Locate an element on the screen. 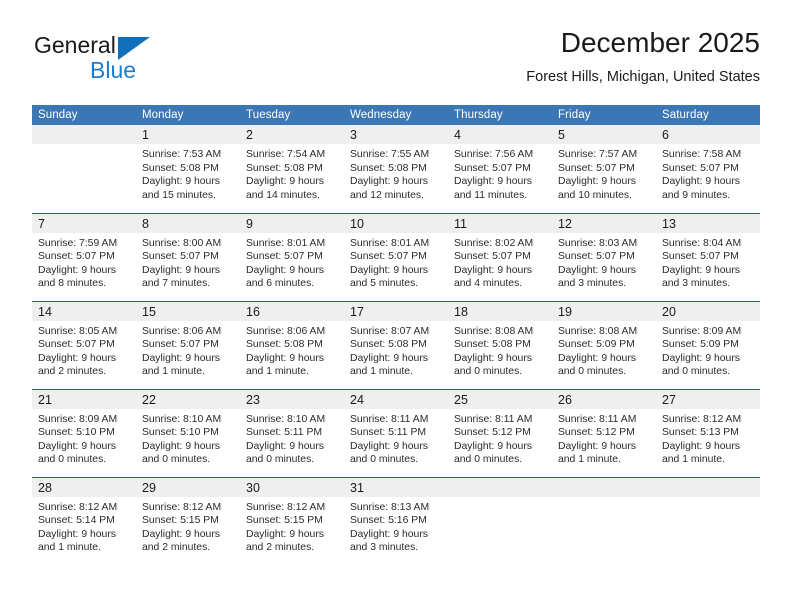 This screenshot has height=612, width=792. sunset-text: Sunset: 5:11 PM is located at coordinates (388, 433).